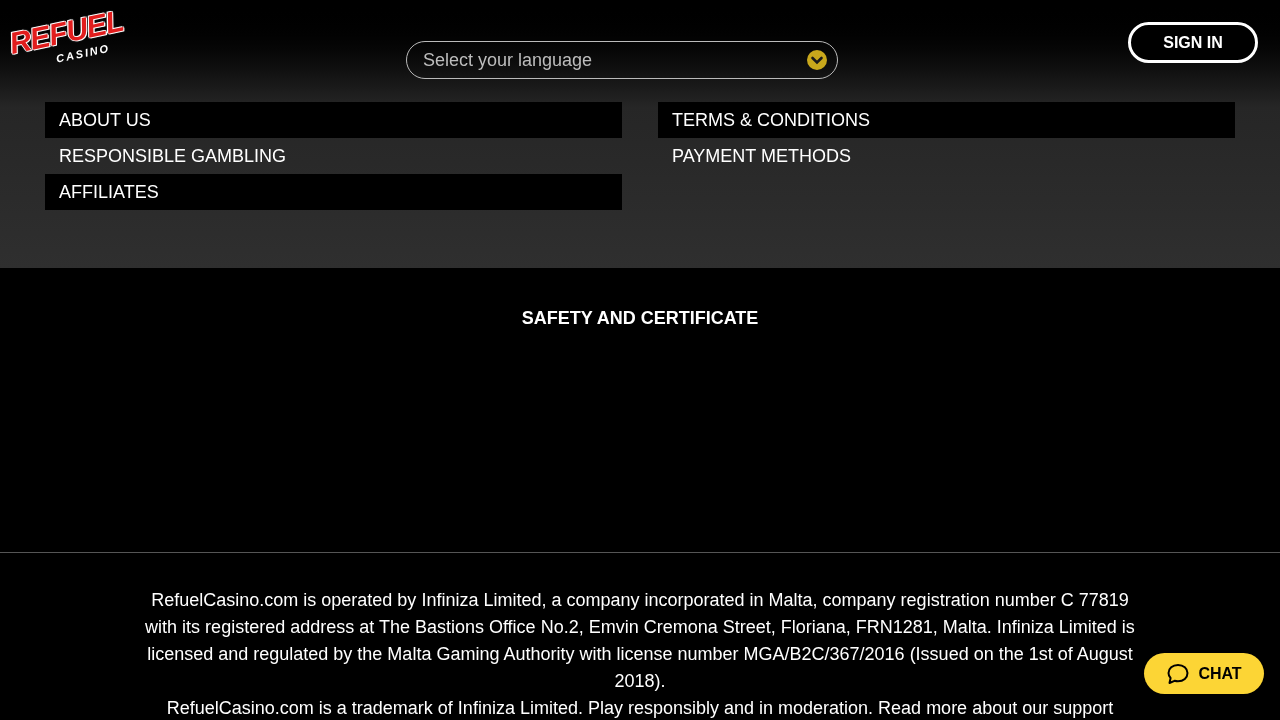 This screenshot has width=1280, height=720. What do you see at coordinates (640, 641) in the screenshot?
I see `legal-text: RefuelCasino.com is operated by Infiniza Limited, a company incorporated in Malta, company registration number C 77819 with its registered address at The Bastions Office No.2, Emvin Cremona Street, Floriana, FRN1281, Malta. Infiniza Limited is licensed and regulated by the Malta Gaming Authority with license number MGA/B2C/367/2016 (Issued on the 1st of August 2018).` at bounding box center [640, 641].